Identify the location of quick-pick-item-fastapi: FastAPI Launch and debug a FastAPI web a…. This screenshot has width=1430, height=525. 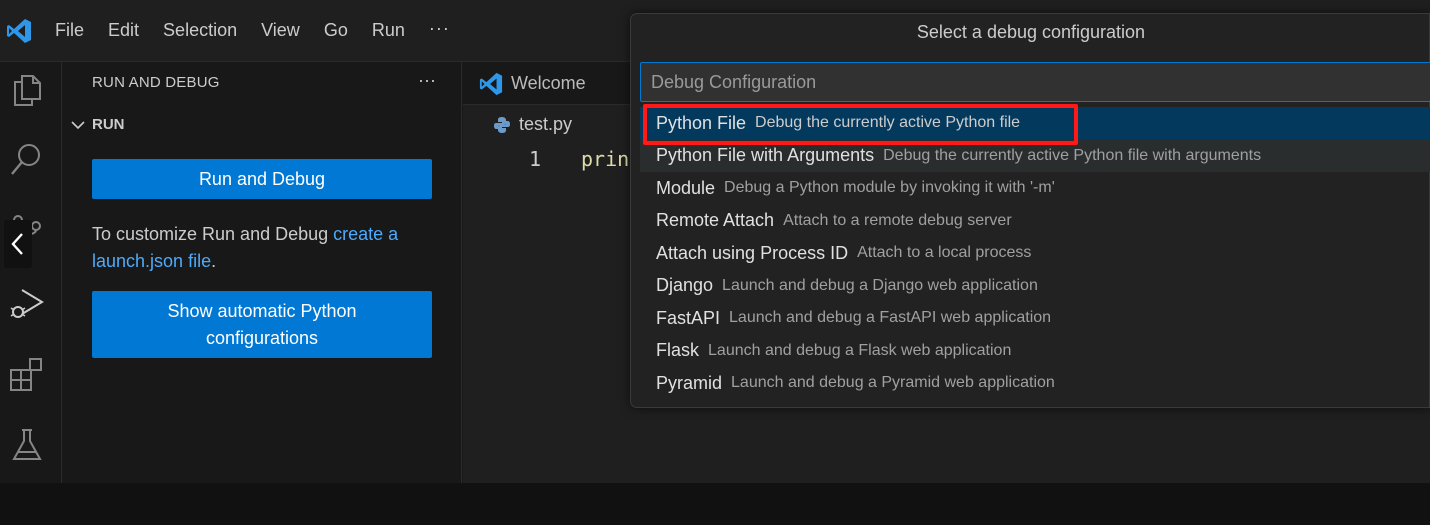
(1035, 318).